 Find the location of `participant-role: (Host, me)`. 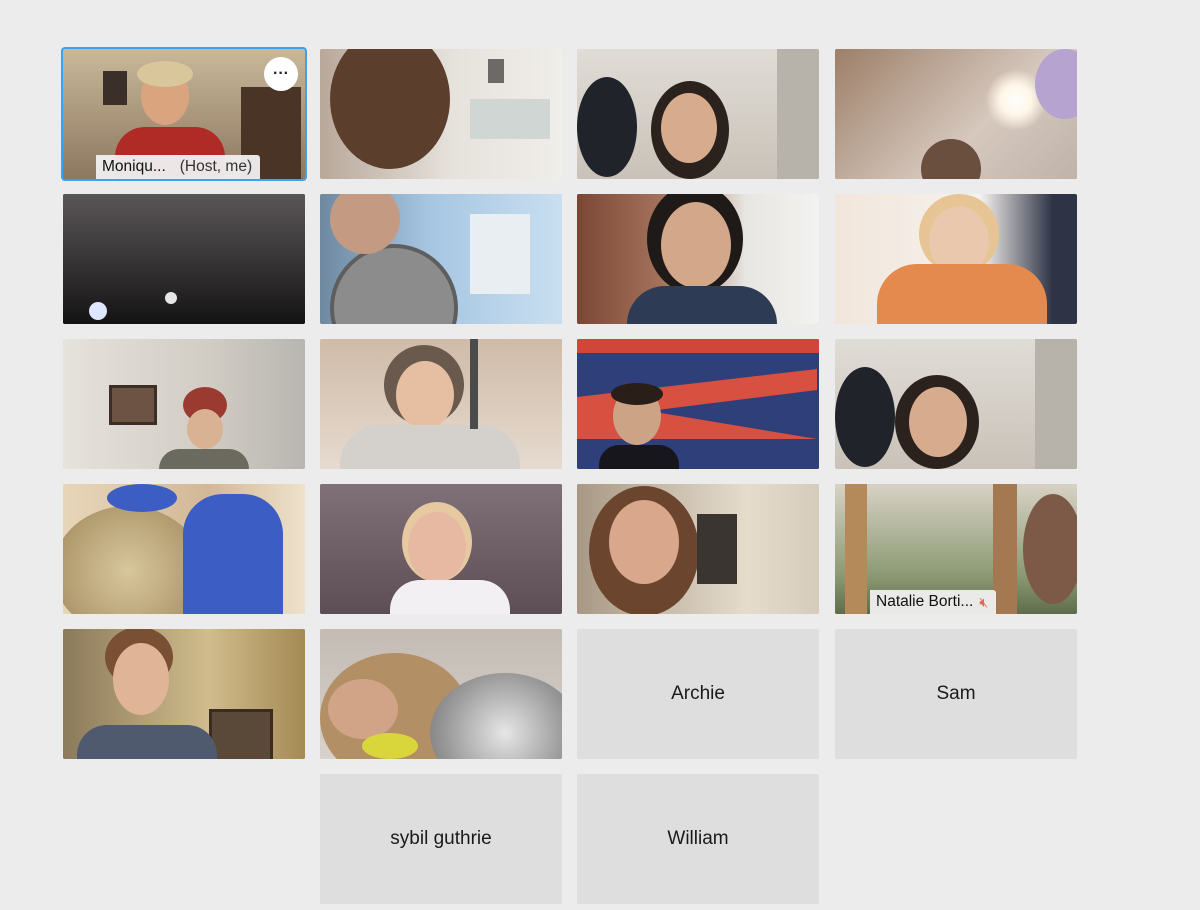

participant-role: (Host, me) is located at coordinates (216, 166).